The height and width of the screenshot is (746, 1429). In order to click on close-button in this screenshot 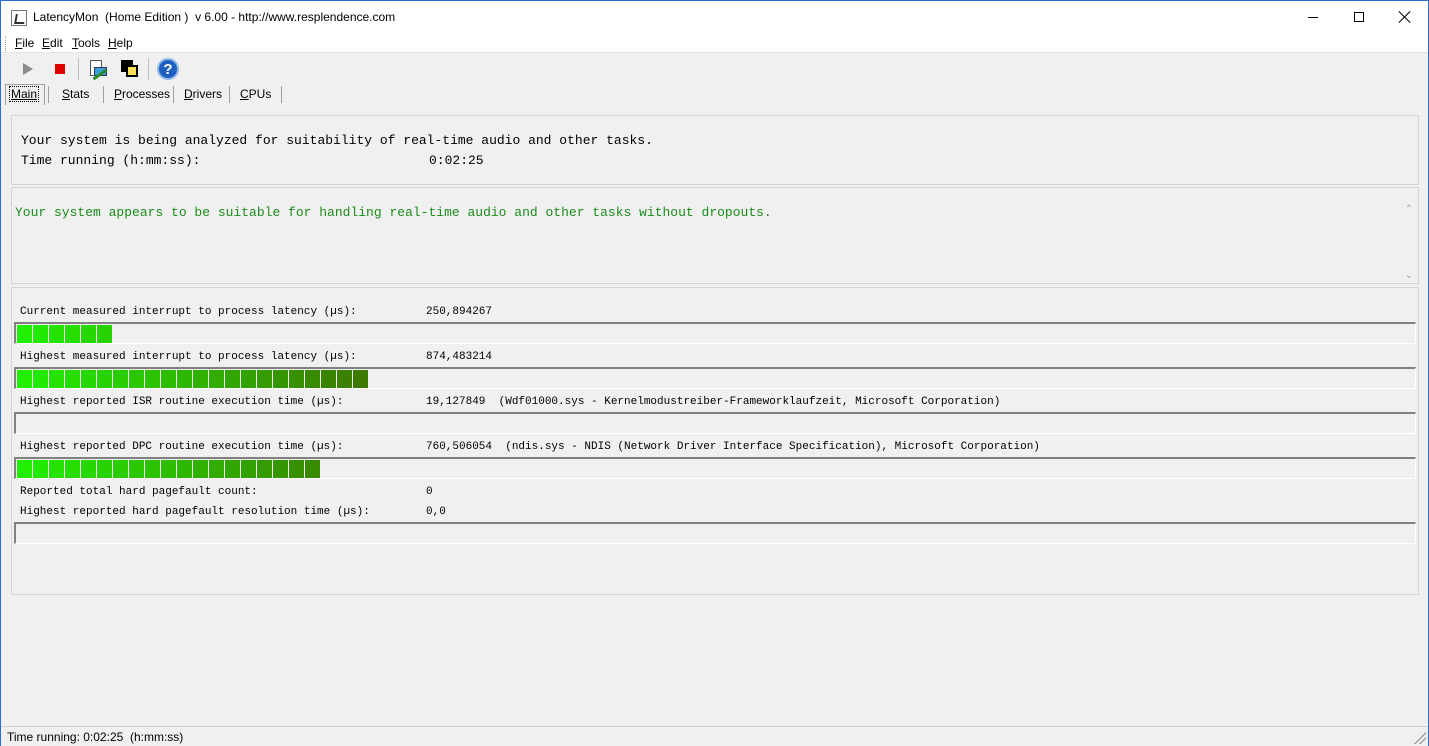, I will do `click(1405, 17)`.